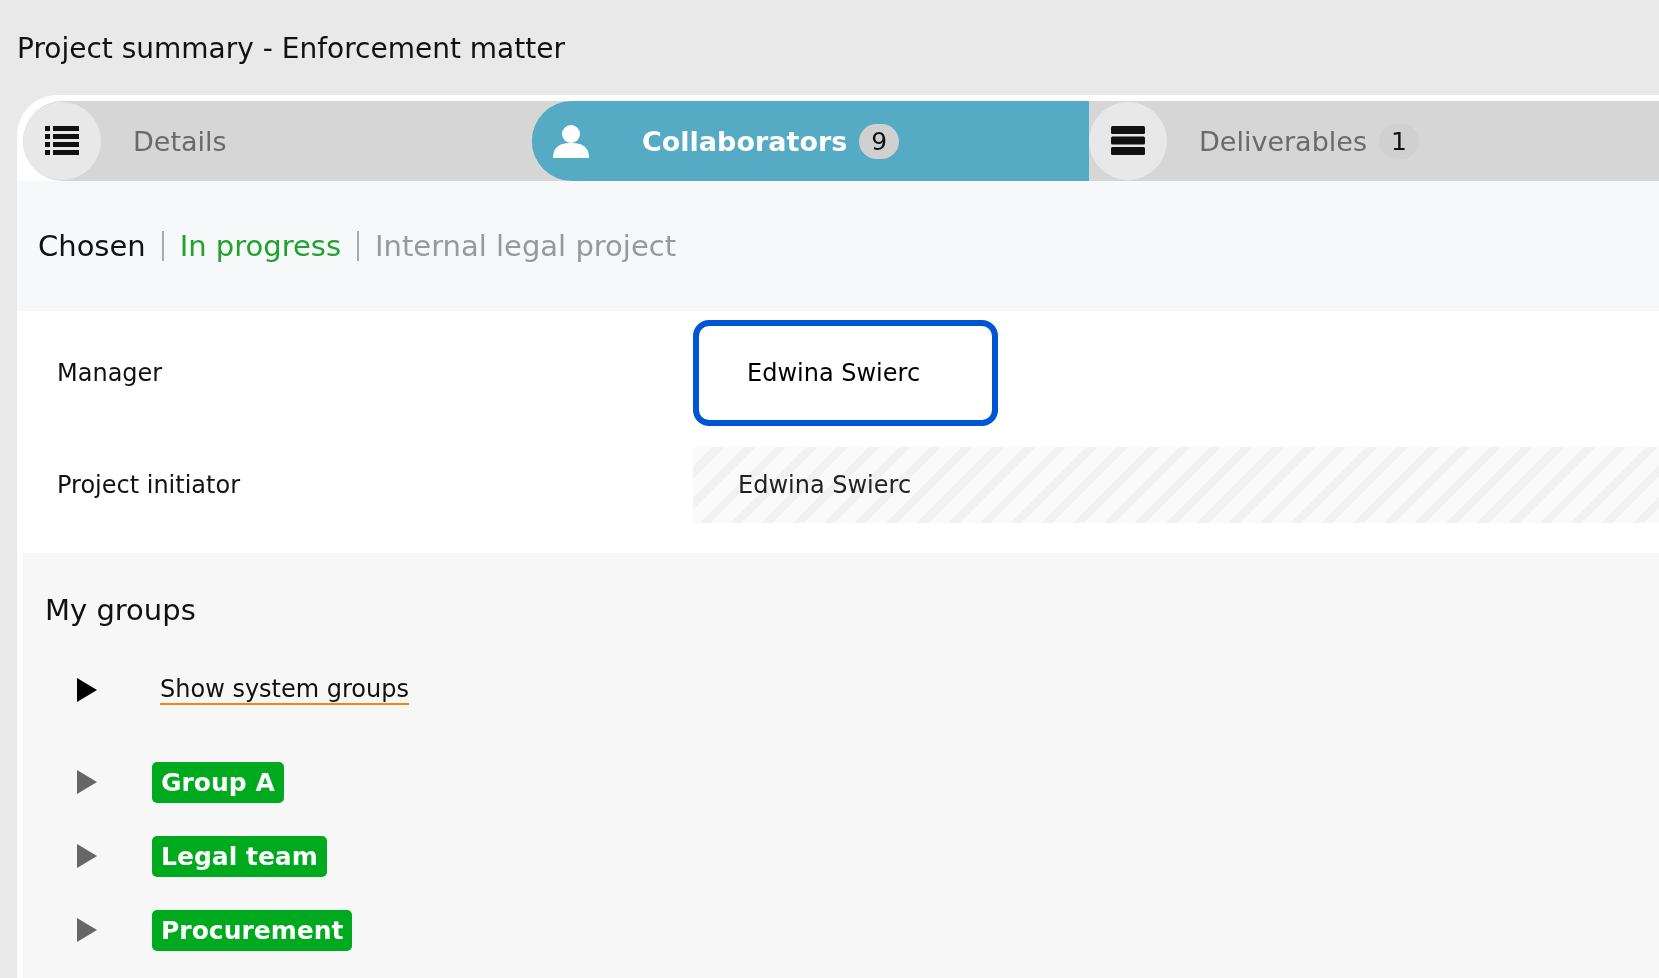  What do you see at coordinates (284, 690) in the screenshot?
I see `show-system-groups-link: Show system groups` at bounding box center [284, 690].